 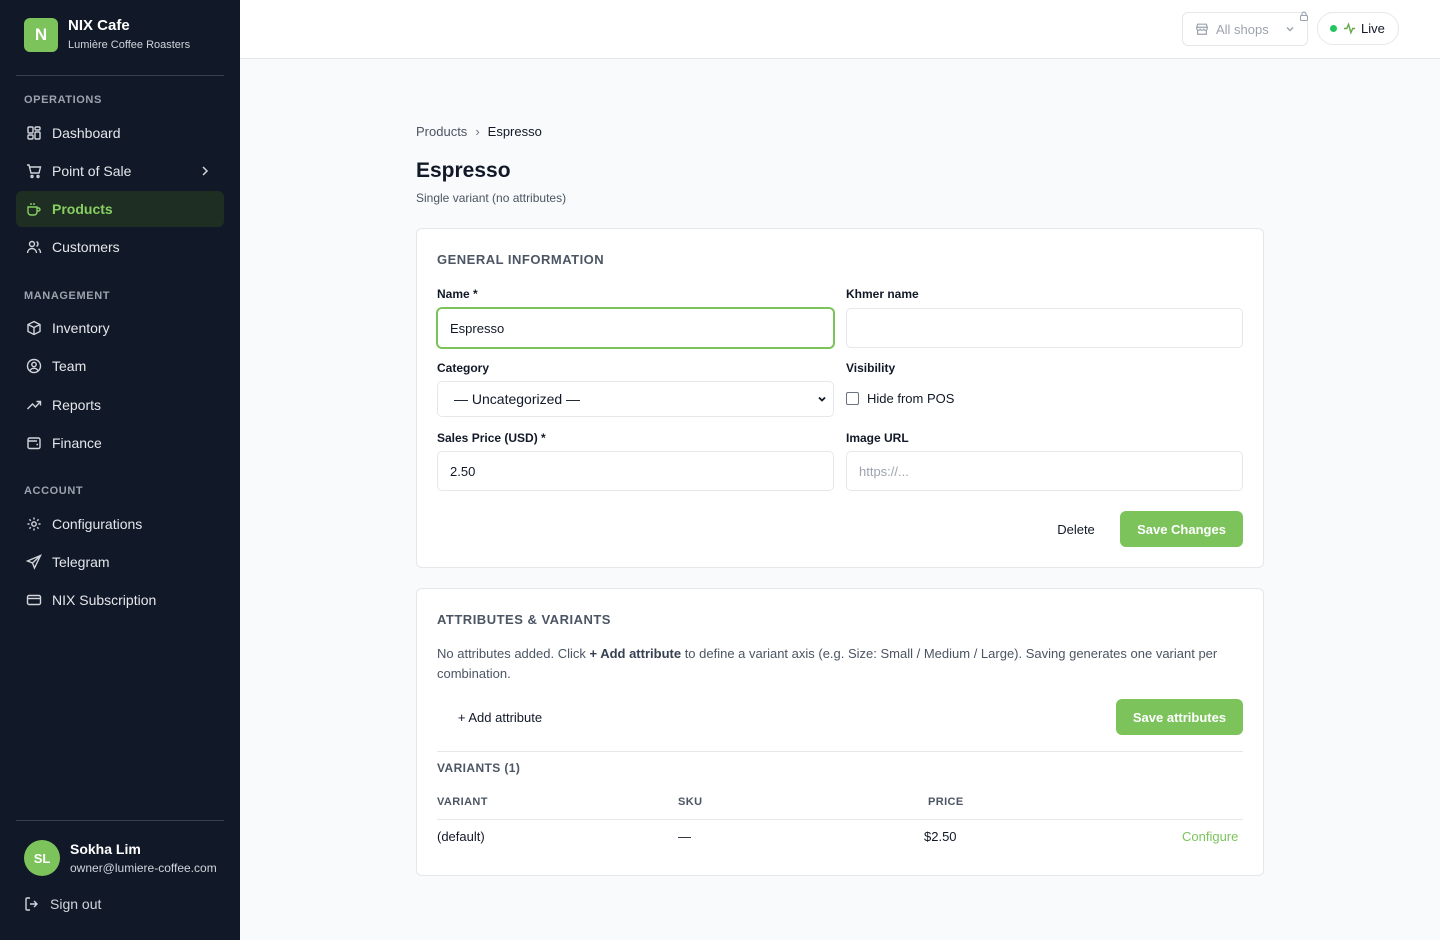 I want to click on sidebar-item-reports: Reports, so click(x=120, y=405).